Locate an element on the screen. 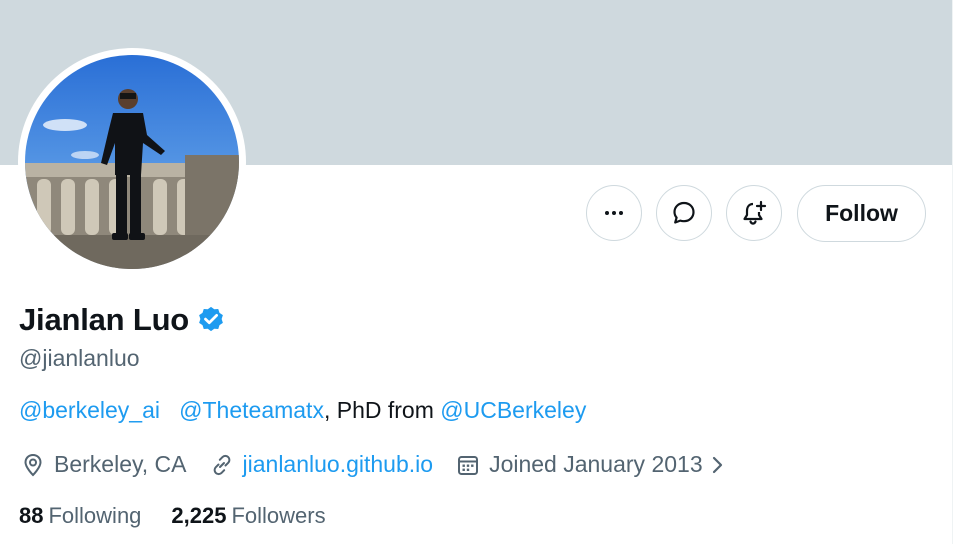  display-name: Jianlan Luo is located at coordinates (104, 319).